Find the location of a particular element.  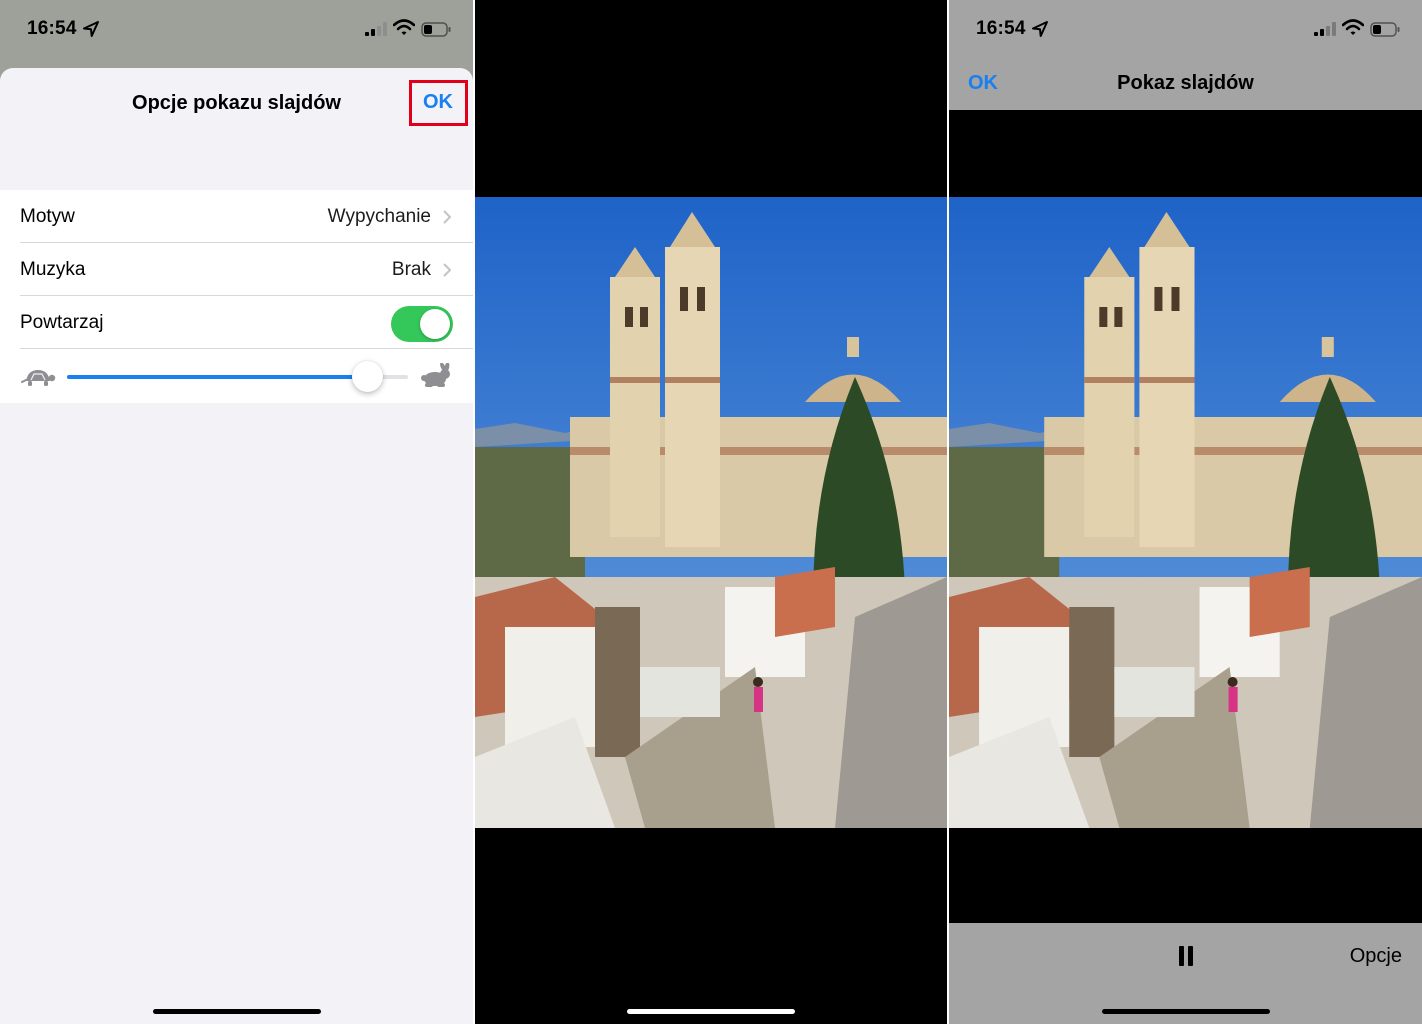

repeat-toggle is located at coordinates (422, 324).